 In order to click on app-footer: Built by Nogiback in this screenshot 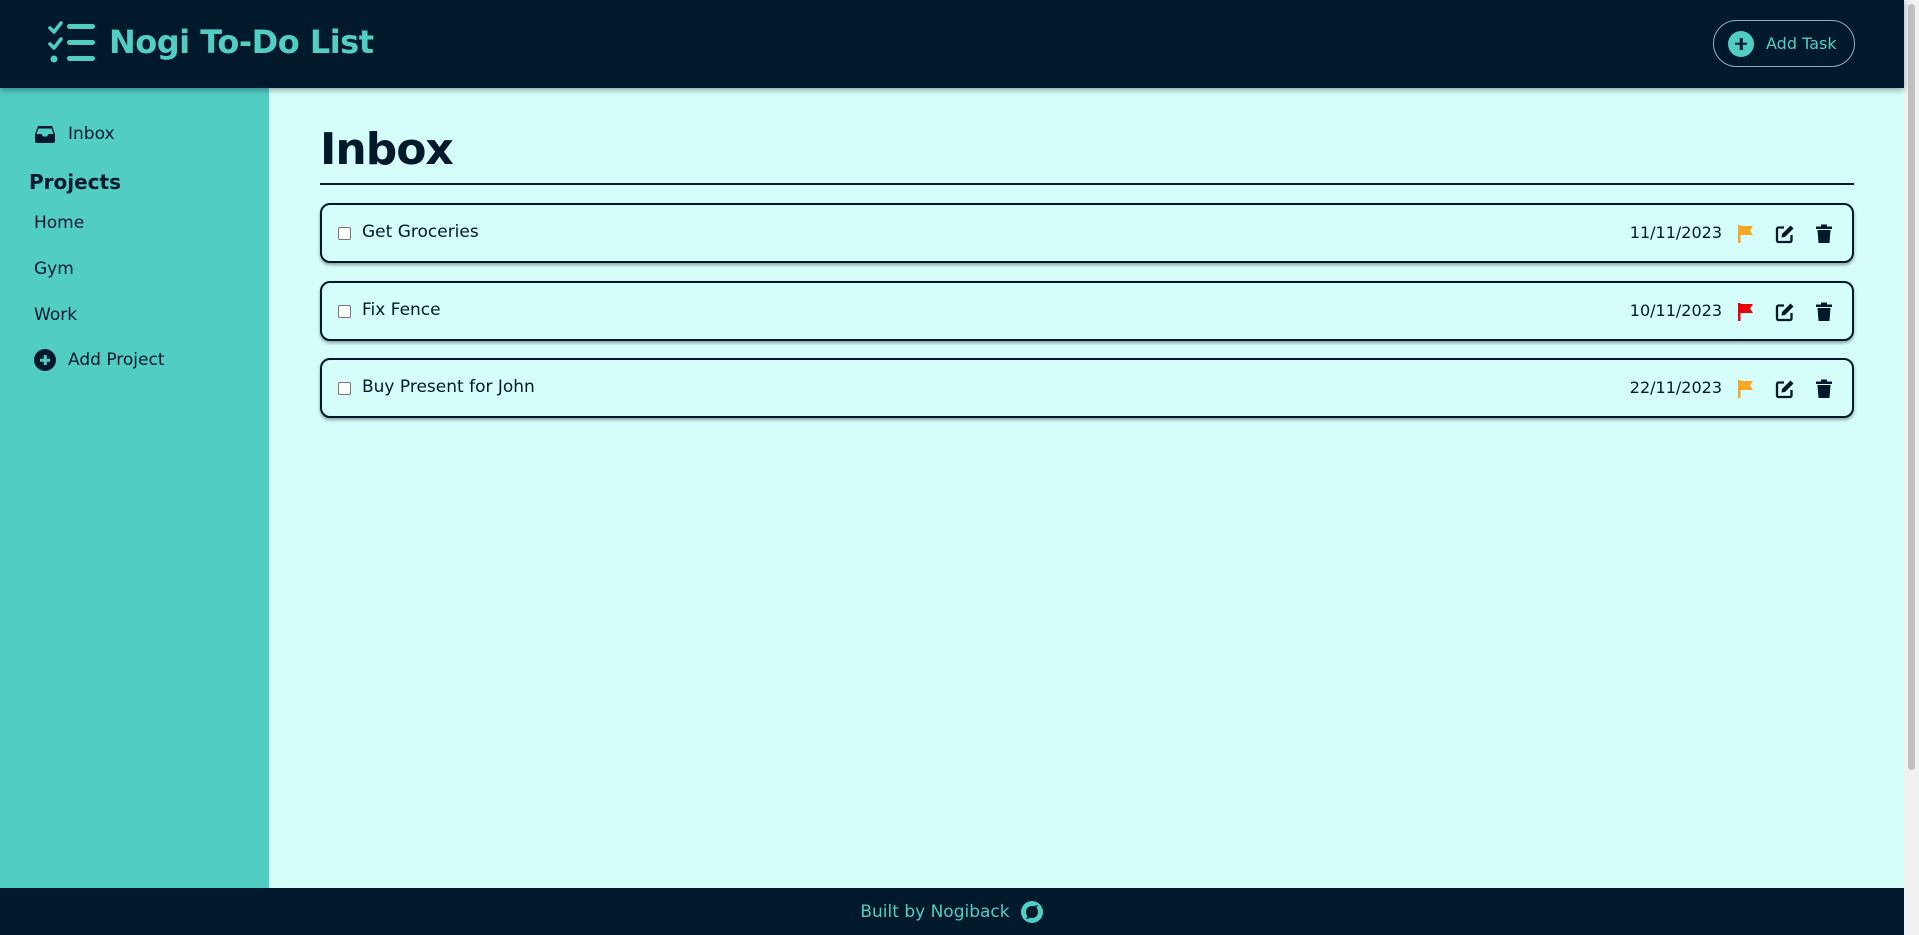, I will do `click(952, 911)`.